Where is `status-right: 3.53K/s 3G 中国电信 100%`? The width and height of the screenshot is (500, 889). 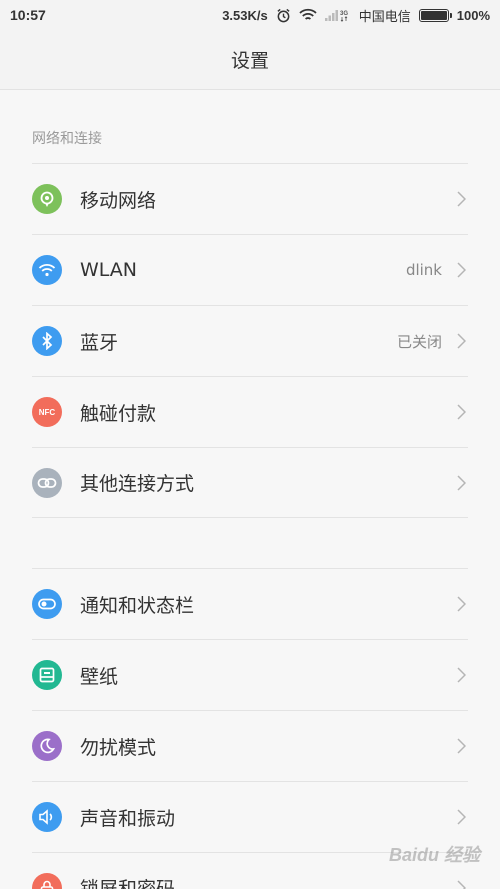 status-right: 3.53K/s 3G 中国电信 100% is located at coordinates (356, 15).